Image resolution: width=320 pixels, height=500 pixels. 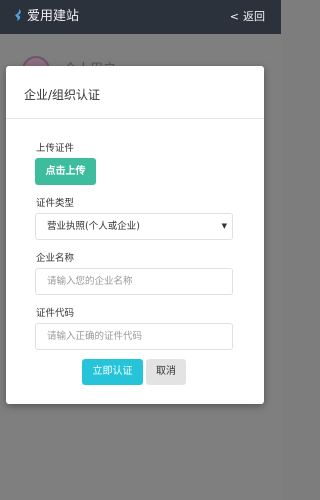 I want to click on upload-button: 点击上传, so click(x=65, y=171).